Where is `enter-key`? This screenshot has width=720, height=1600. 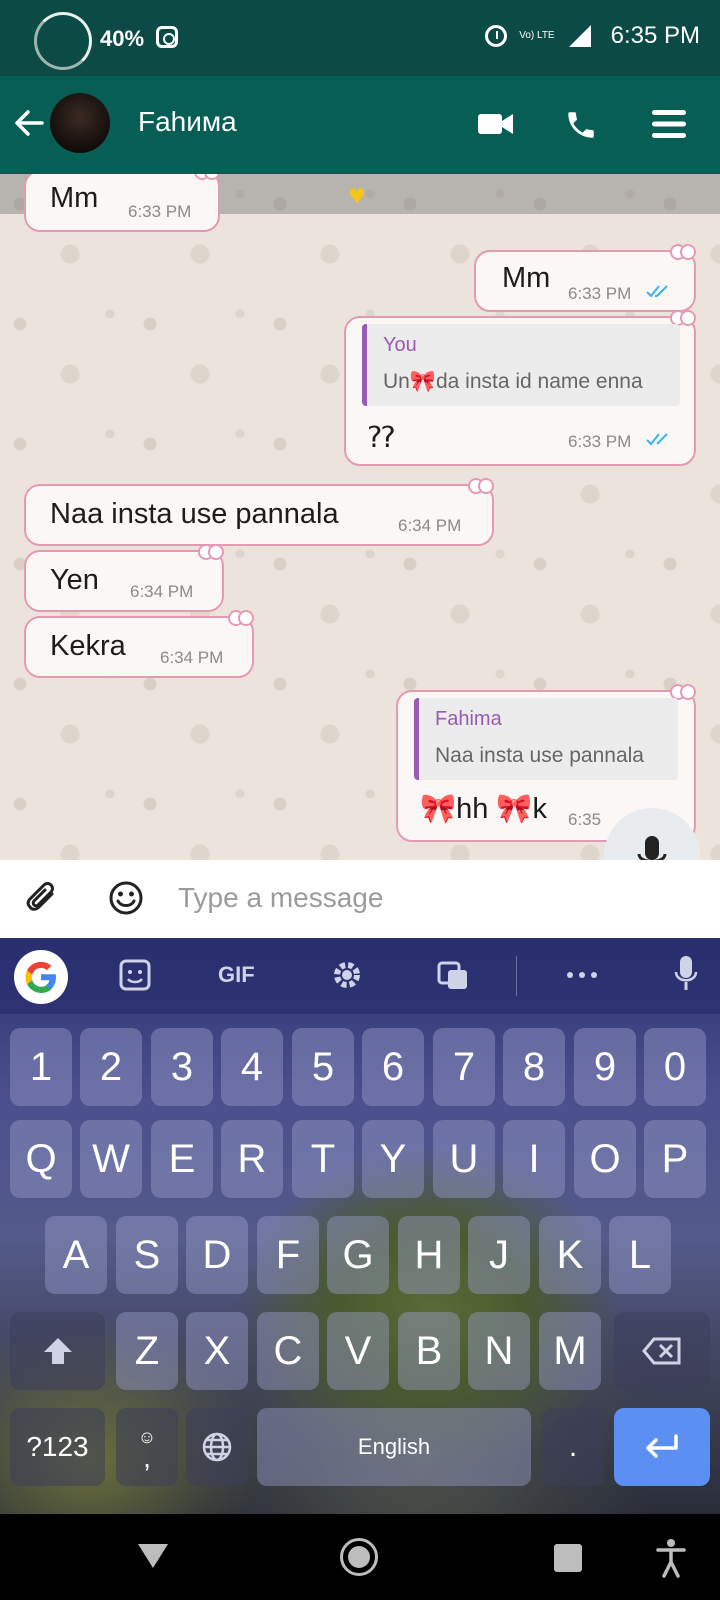 enter-key is located at coordinates (662, 1447).